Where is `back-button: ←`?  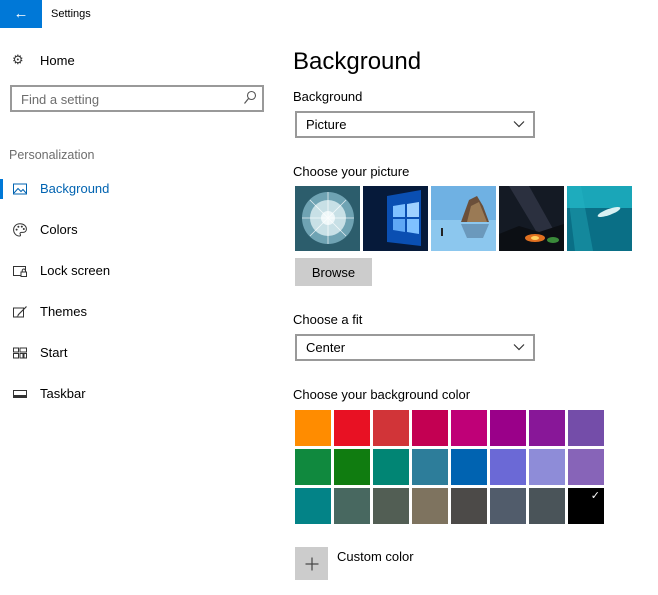
back-button: ← is located at coordinates (21, 14).